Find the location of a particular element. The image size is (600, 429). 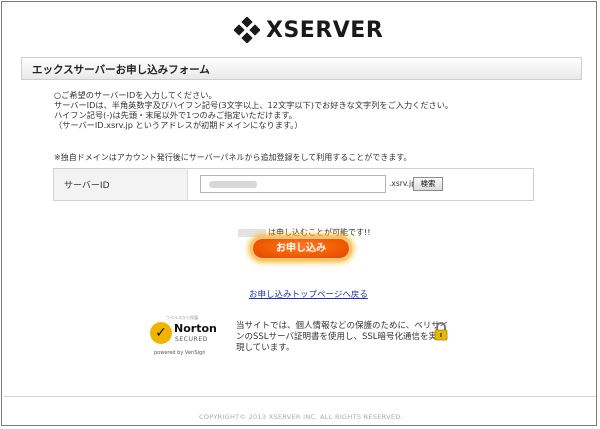

instruction-line: ハイフン記号(-)は先頭・末尾以外で1つのみご指定いただけます。 is located at coordinates (175, 115).